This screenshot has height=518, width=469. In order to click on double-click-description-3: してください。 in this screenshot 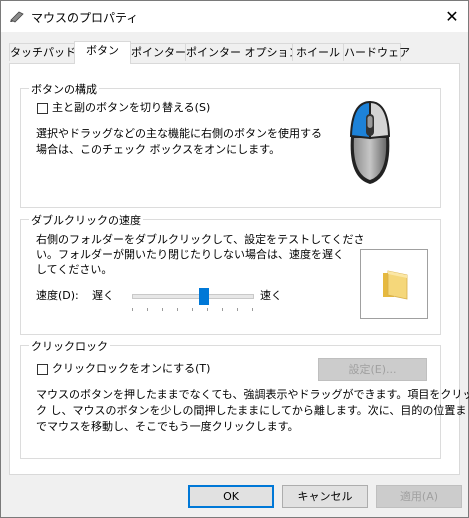, I will do `click(74, 269)`.